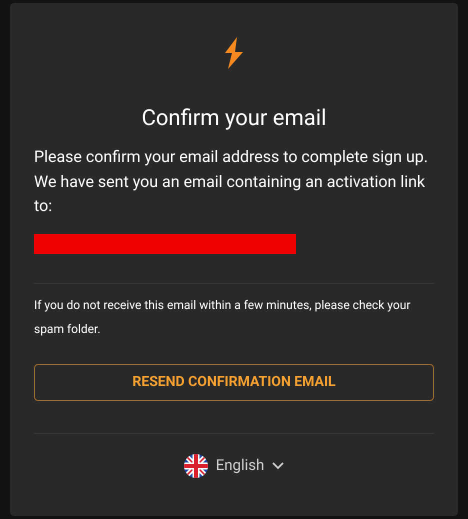 This screenshot has height=519, width=468. I want to click on resend-button: RESEND CONFIRMATION EMAIL, so click(234, 382).